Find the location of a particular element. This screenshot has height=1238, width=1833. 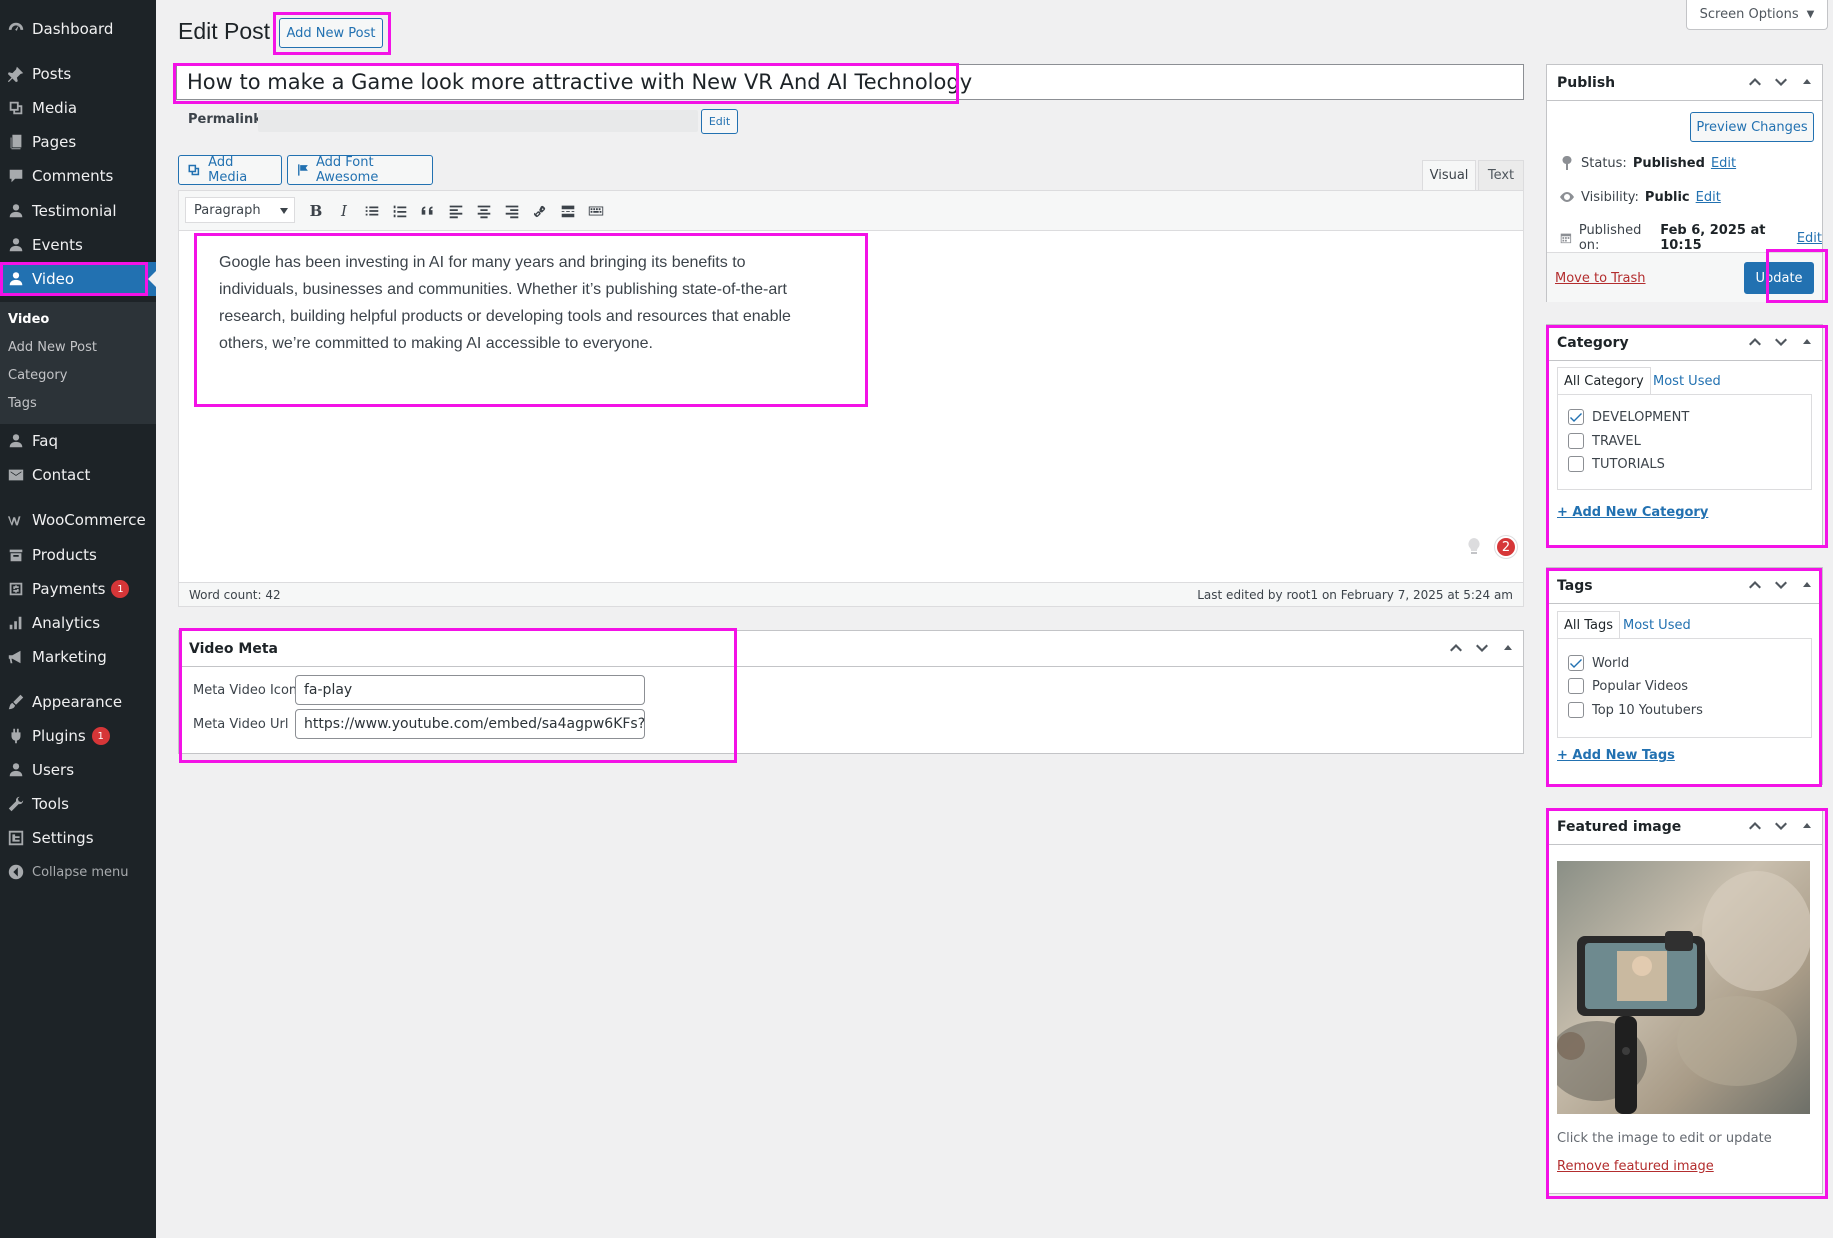

tab-all-tags: All Tags is located at coordinates (1589, 625).